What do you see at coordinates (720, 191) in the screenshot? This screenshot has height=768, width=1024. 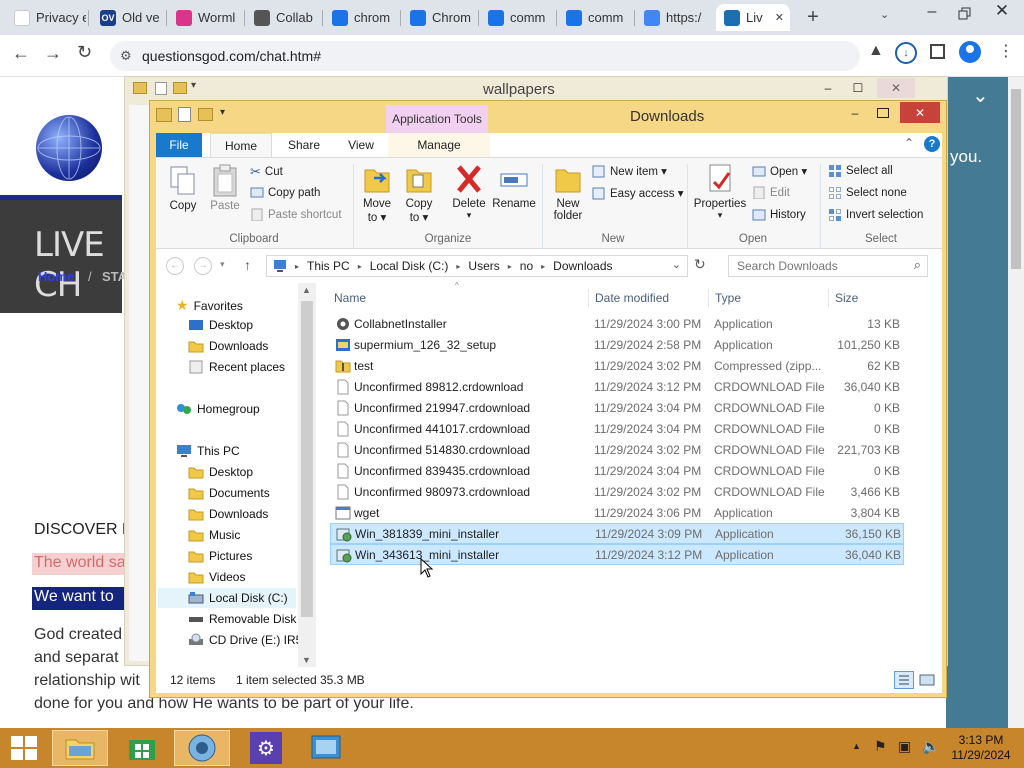 I see `properties-button: Properties ▾` at bounding box center [720, 191].